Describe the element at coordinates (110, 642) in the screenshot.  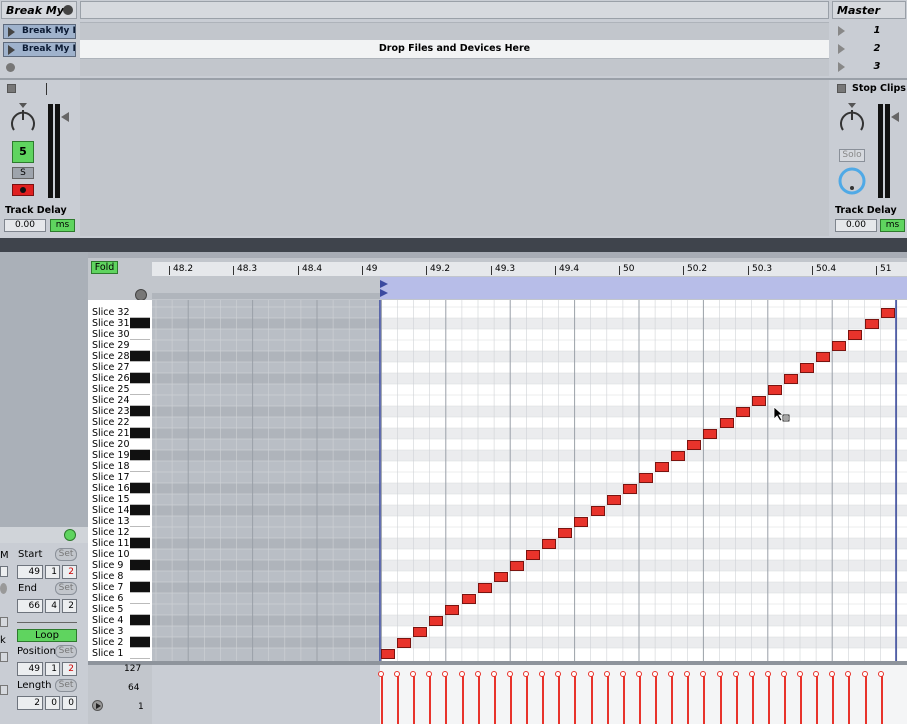
I see `slice-label: Slice 2` at that location.